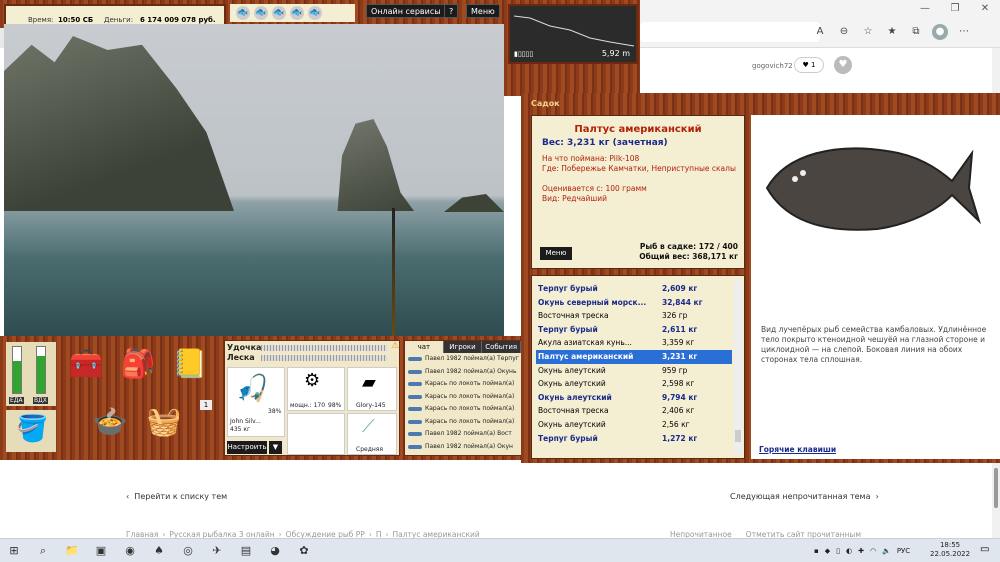  Describe the element at coordinates (86, 364) in the screenshot. I see `tackle-box-icon: 🧰` at that location.